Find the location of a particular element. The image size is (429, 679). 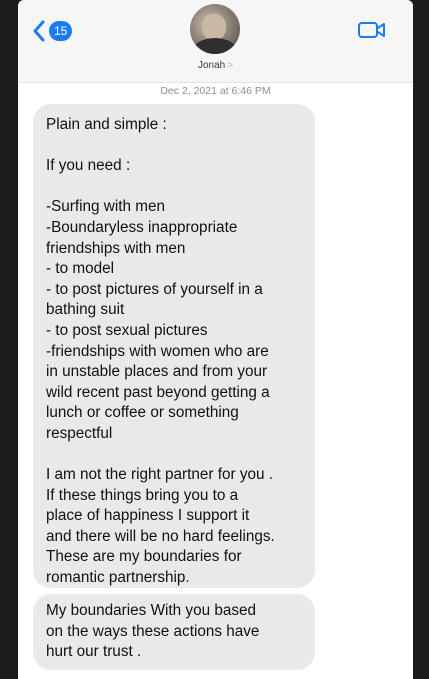

message-line: place of happiness I support it is located at coordinates (148, 516).